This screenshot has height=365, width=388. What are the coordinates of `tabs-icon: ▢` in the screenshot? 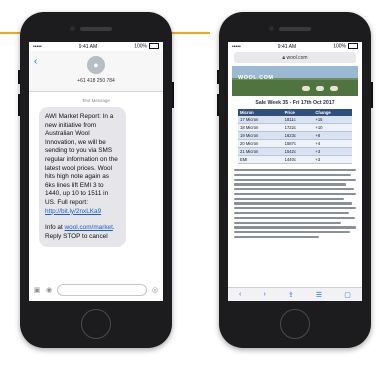 It's located at (347, 295).